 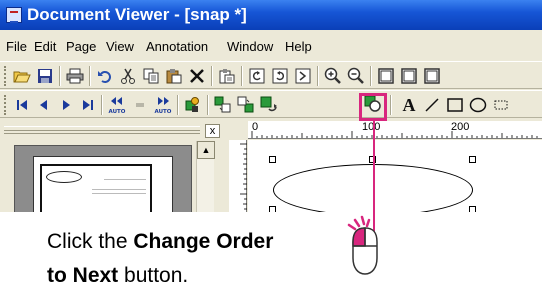 What do you see at coordinates (395, 130) in the screenshot?
I see `horizontal-ruler: 0 100 200` at bounding box center [395, 130].